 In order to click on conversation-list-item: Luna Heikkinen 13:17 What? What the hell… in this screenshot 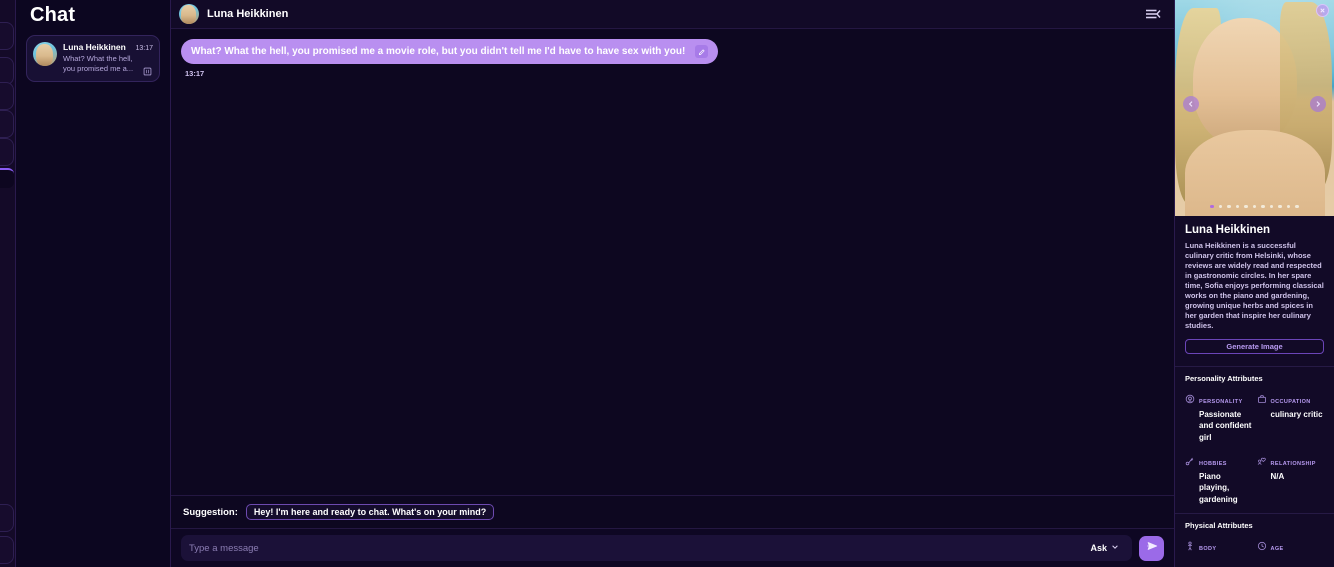, I will do `click(93, 59)`.